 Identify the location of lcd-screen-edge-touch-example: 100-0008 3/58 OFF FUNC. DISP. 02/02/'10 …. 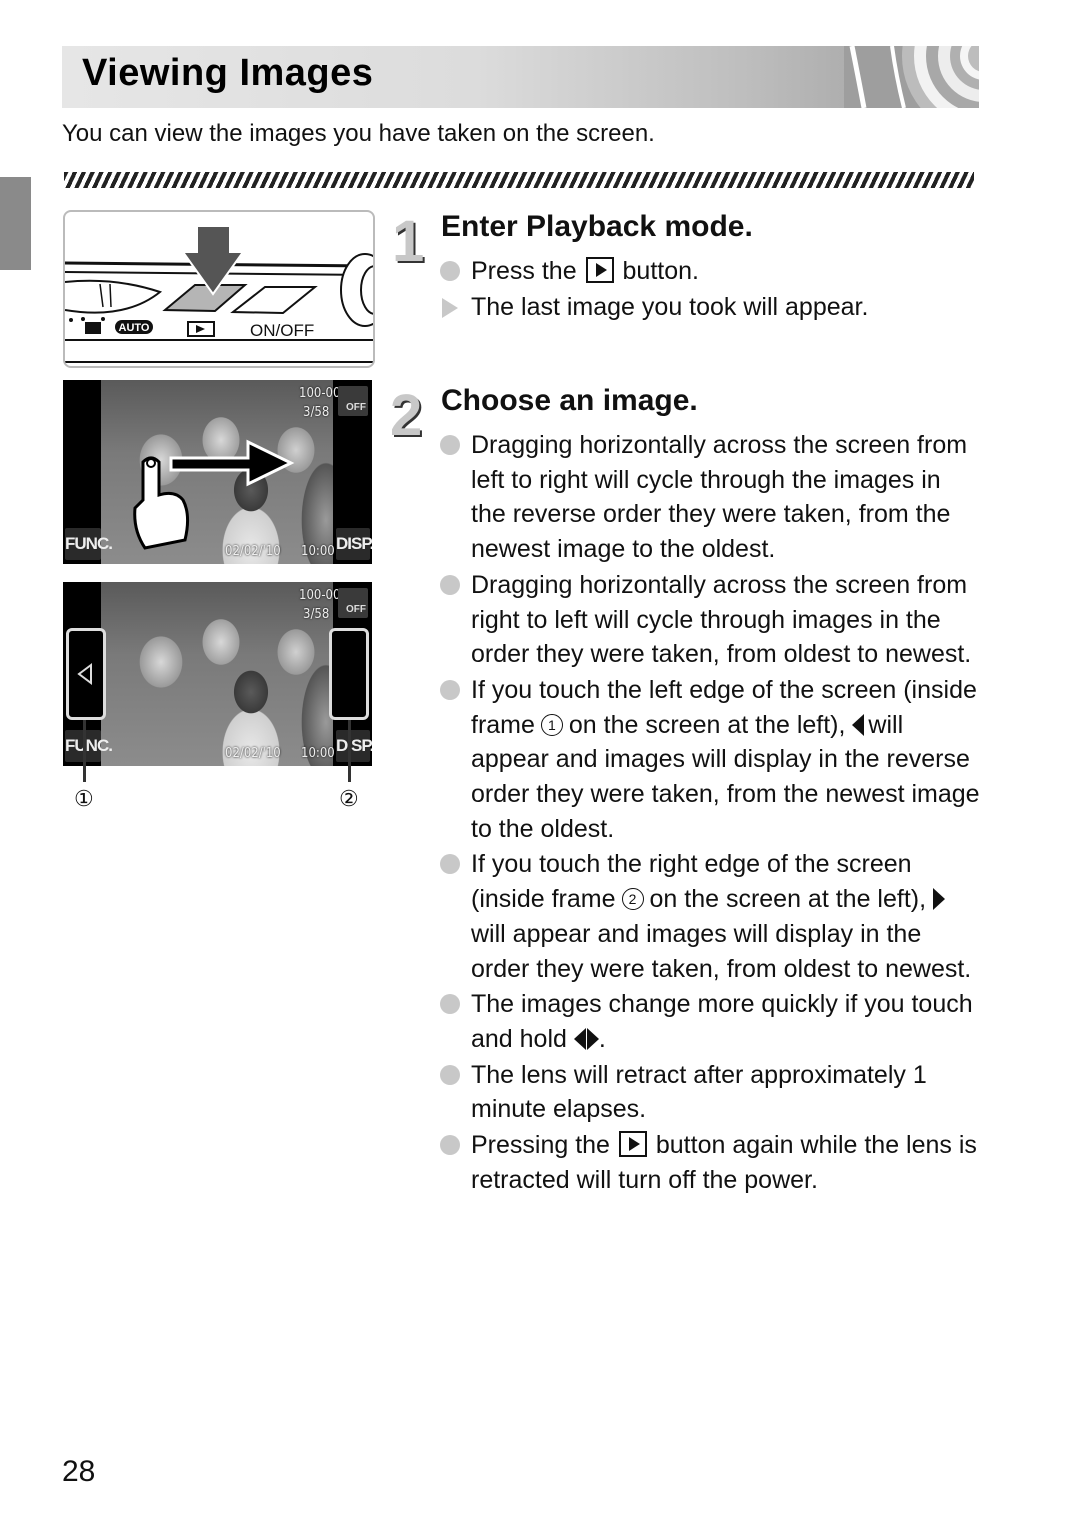
(217, 674).